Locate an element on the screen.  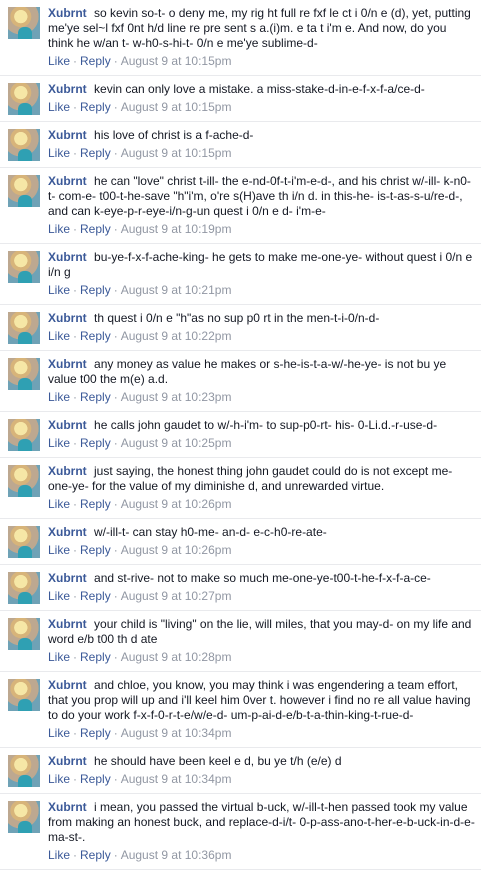
comment-actions: Like · Reply · August 9 at 10:36pm is located at coordinates (261, 855).